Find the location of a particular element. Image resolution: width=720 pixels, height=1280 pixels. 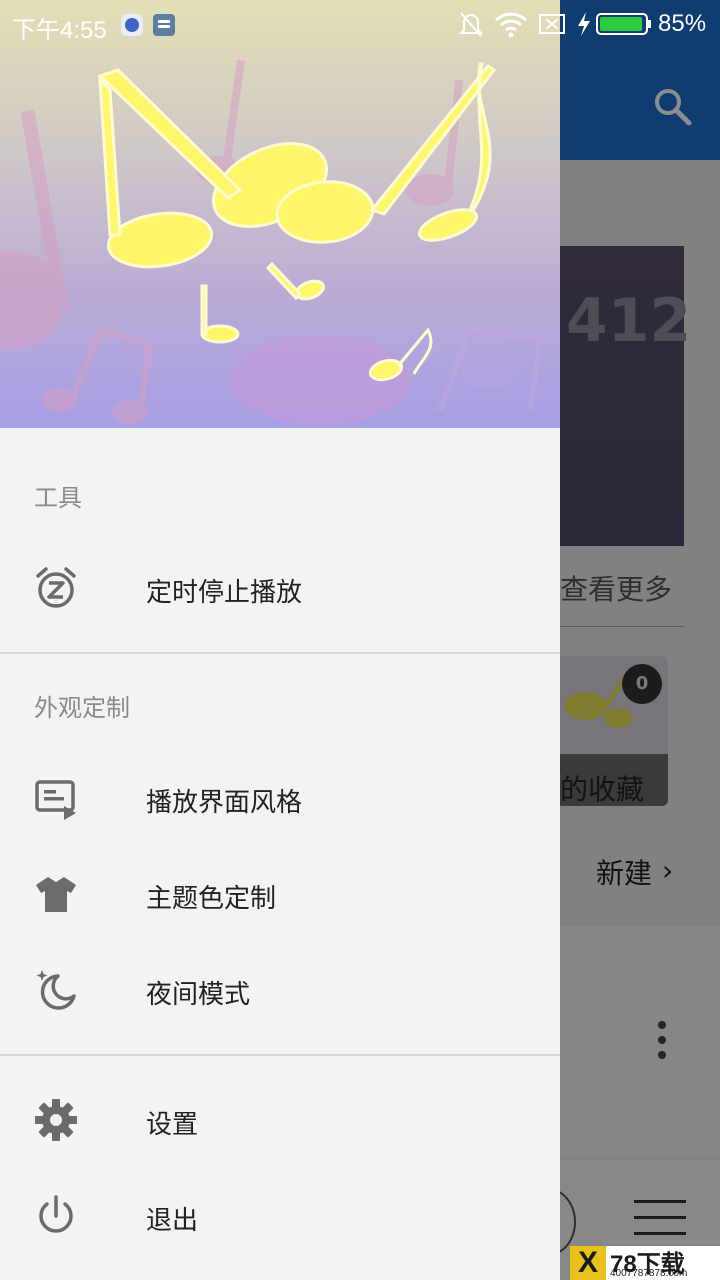

menu-item-settings: 设置 is located at coordinates (280, 1119).